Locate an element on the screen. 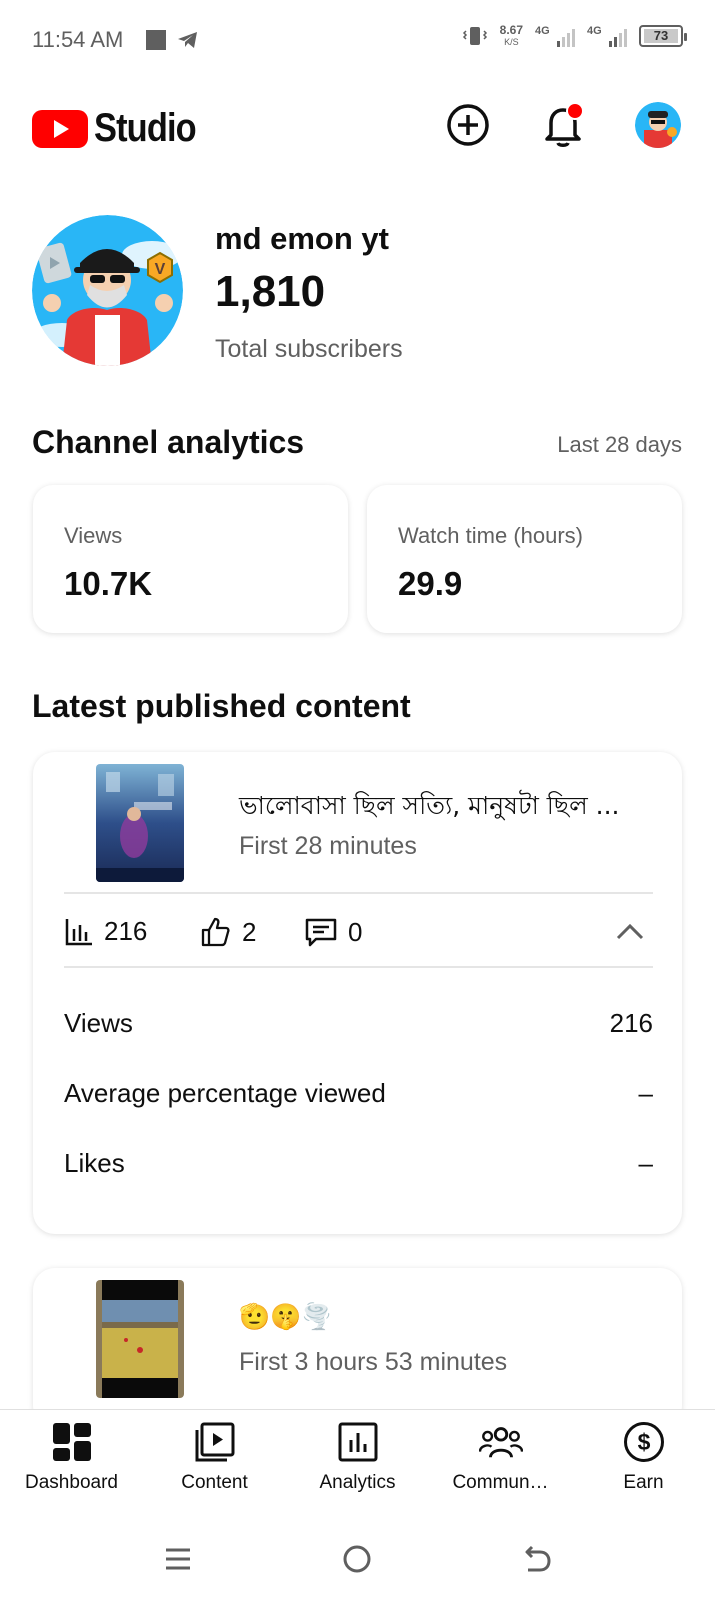  battery-icon: 73 is located at coordinates (663, 36).